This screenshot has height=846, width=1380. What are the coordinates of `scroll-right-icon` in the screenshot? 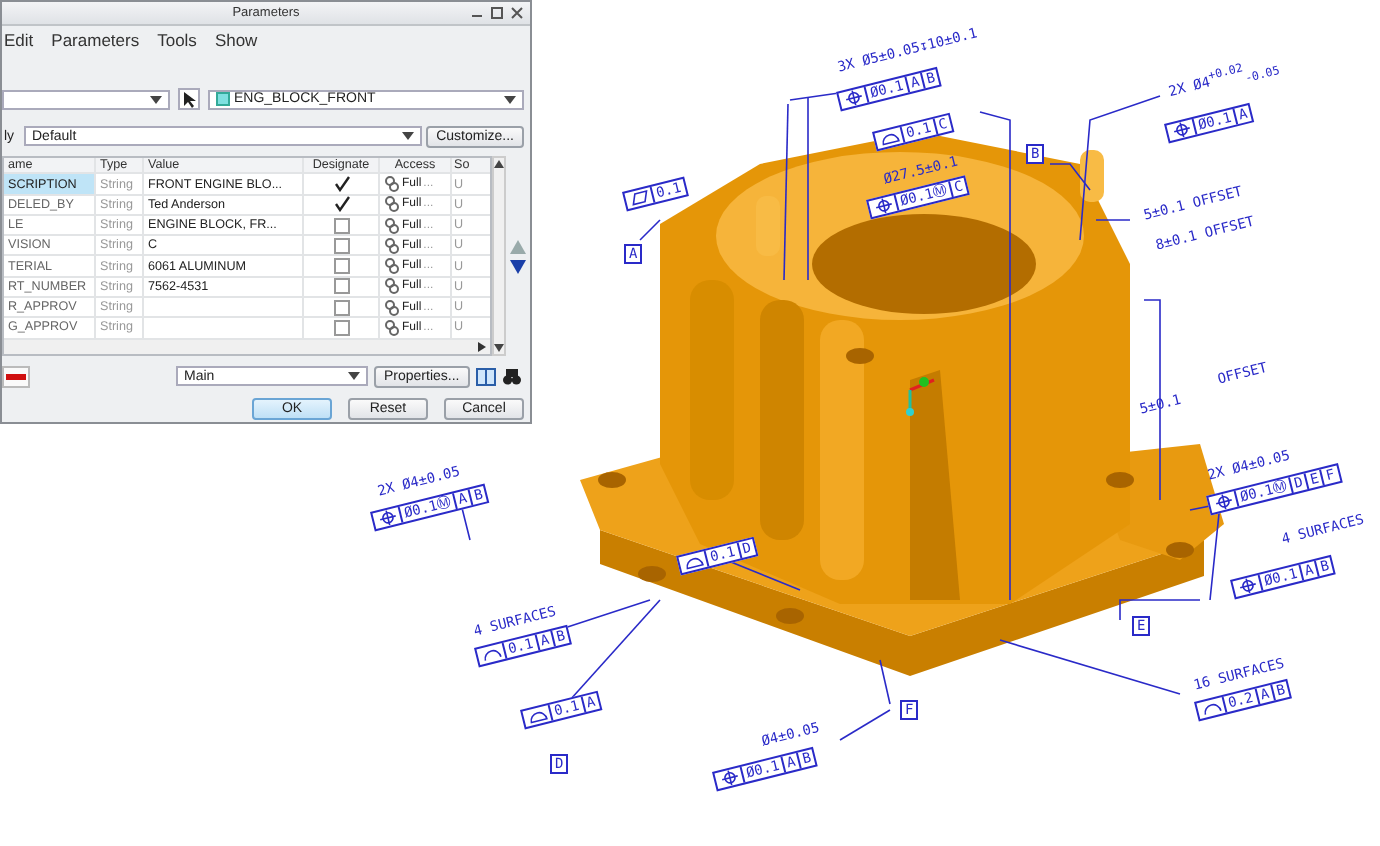 It's located at (482, 346).